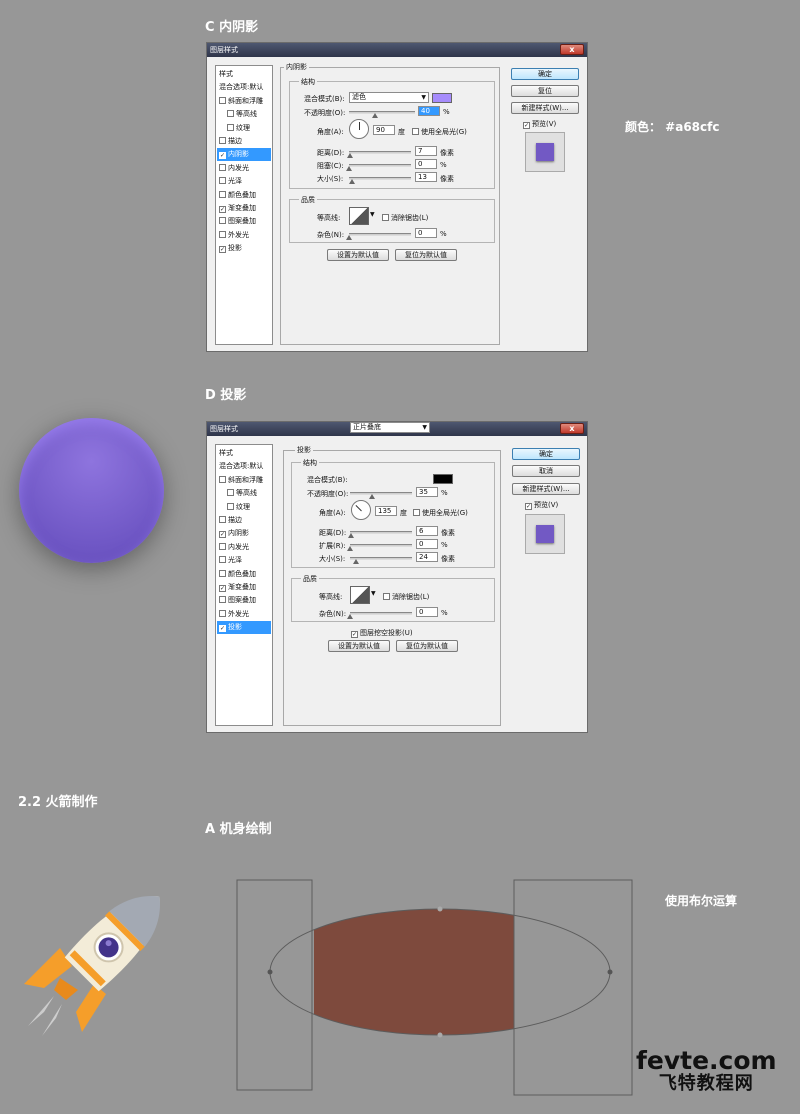 This screenshot has width=800, height=1114. Describe the element at coordinates (244, 480) in the screenshot. I see `style-list-item: 斜面和浮雕` at that location.